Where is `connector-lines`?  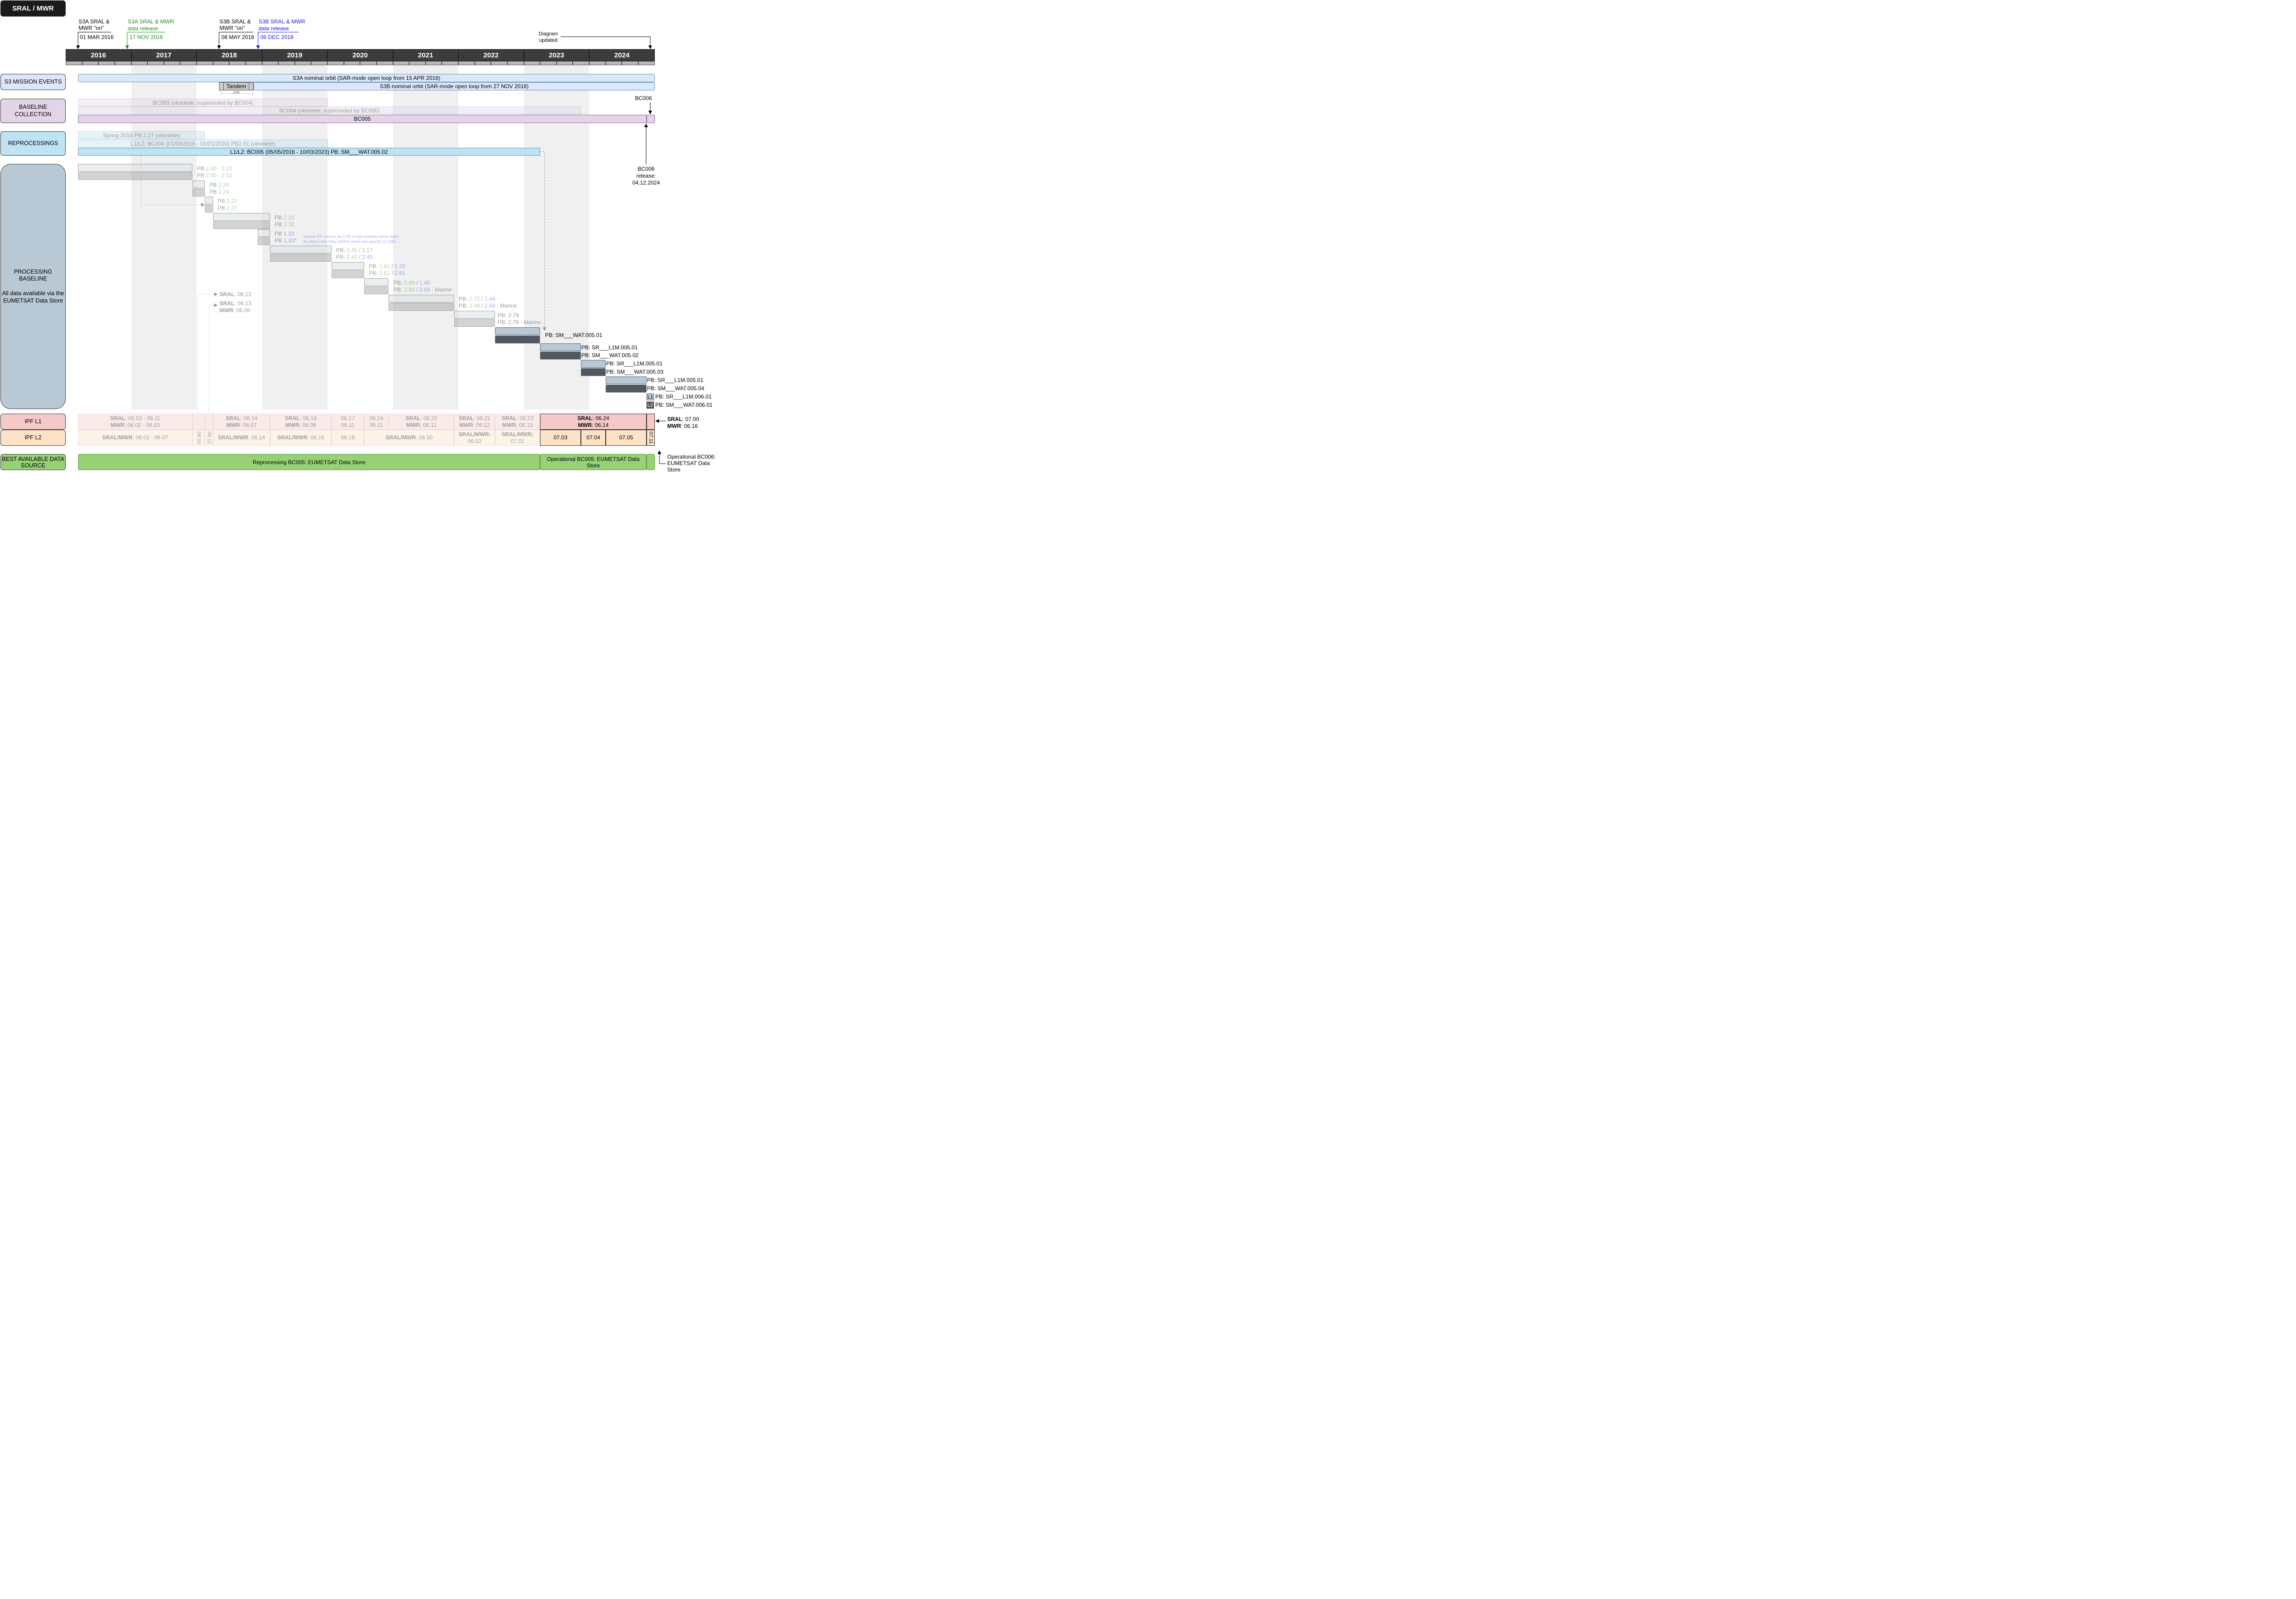 connector-lines is located at coordinates (371, 248).